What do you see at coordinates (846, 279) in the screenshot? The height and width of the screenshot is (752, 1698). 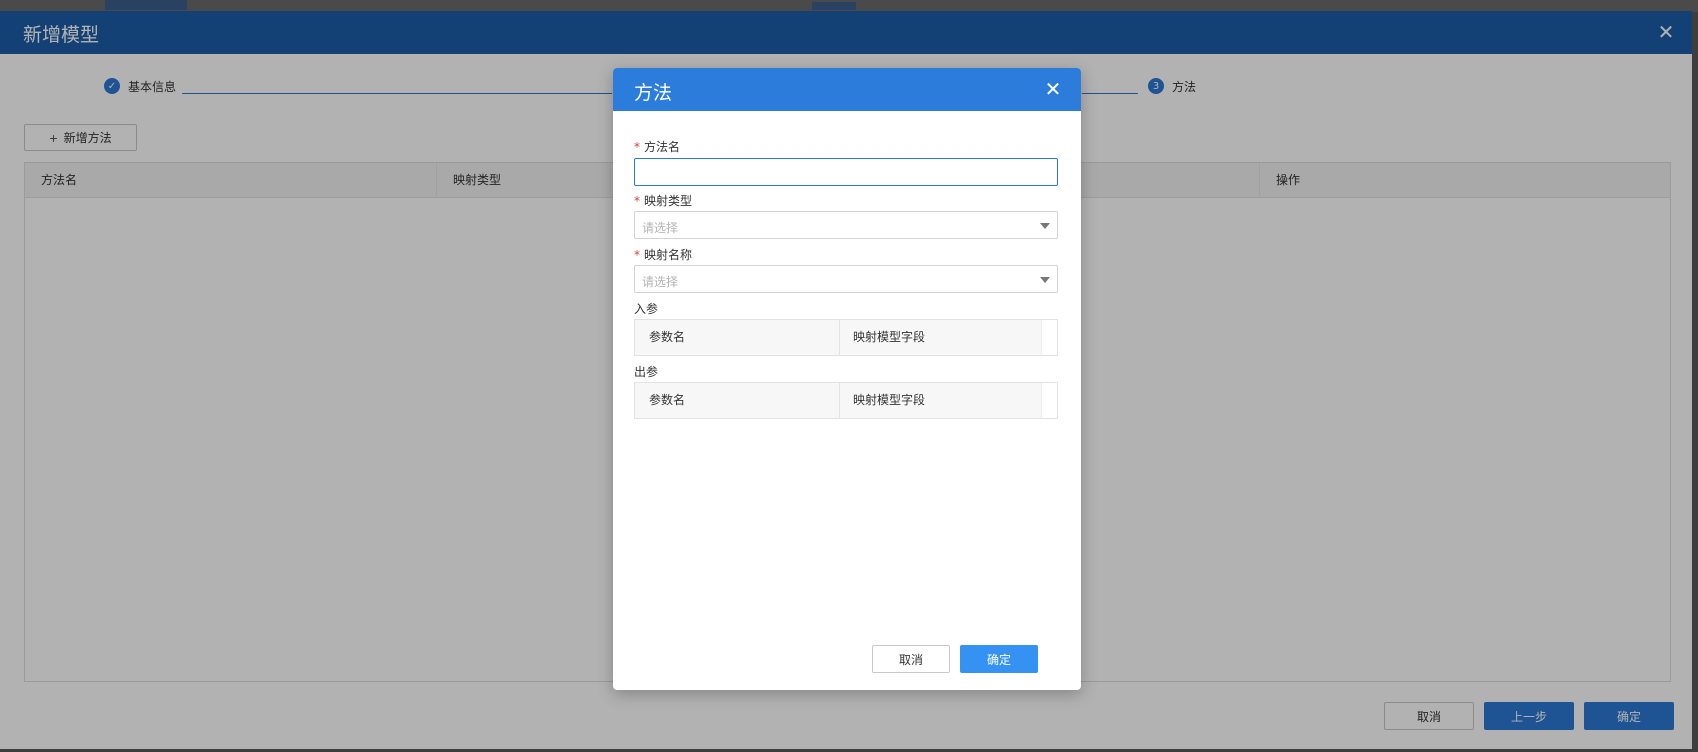 I see `mapping-name-select: 请选择` at bounding box center [846, 279].